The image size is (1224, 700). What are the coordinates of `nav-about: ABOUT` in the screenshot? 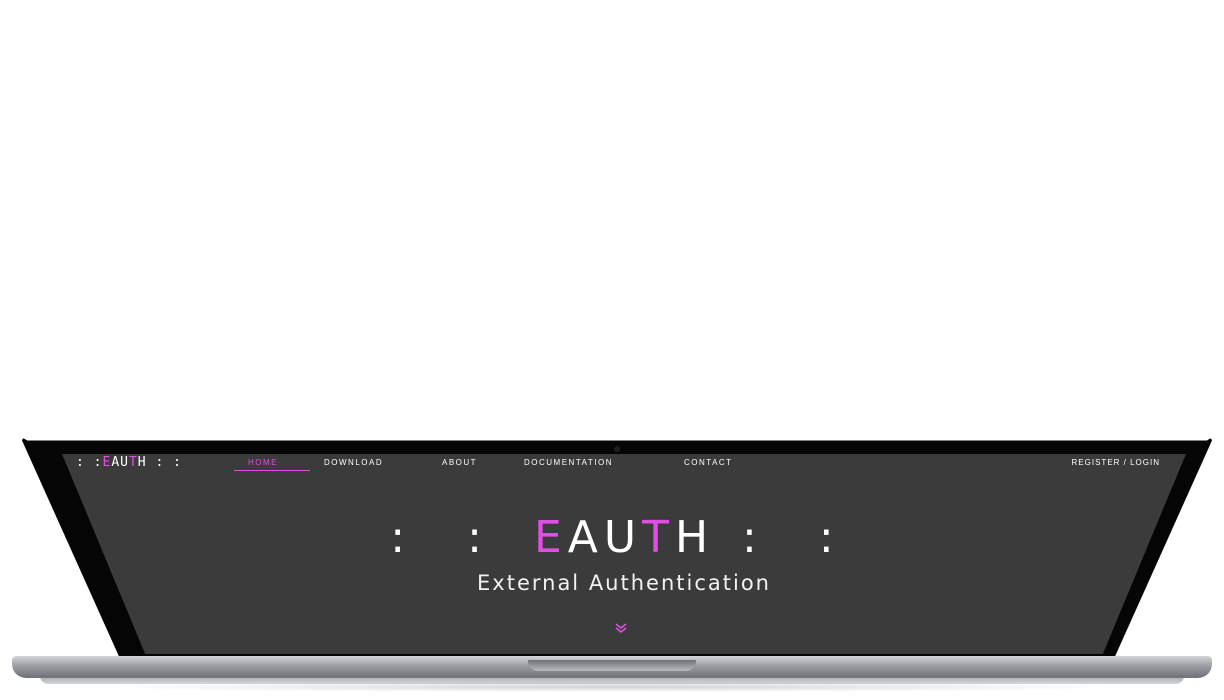 It's located at (459, 463).